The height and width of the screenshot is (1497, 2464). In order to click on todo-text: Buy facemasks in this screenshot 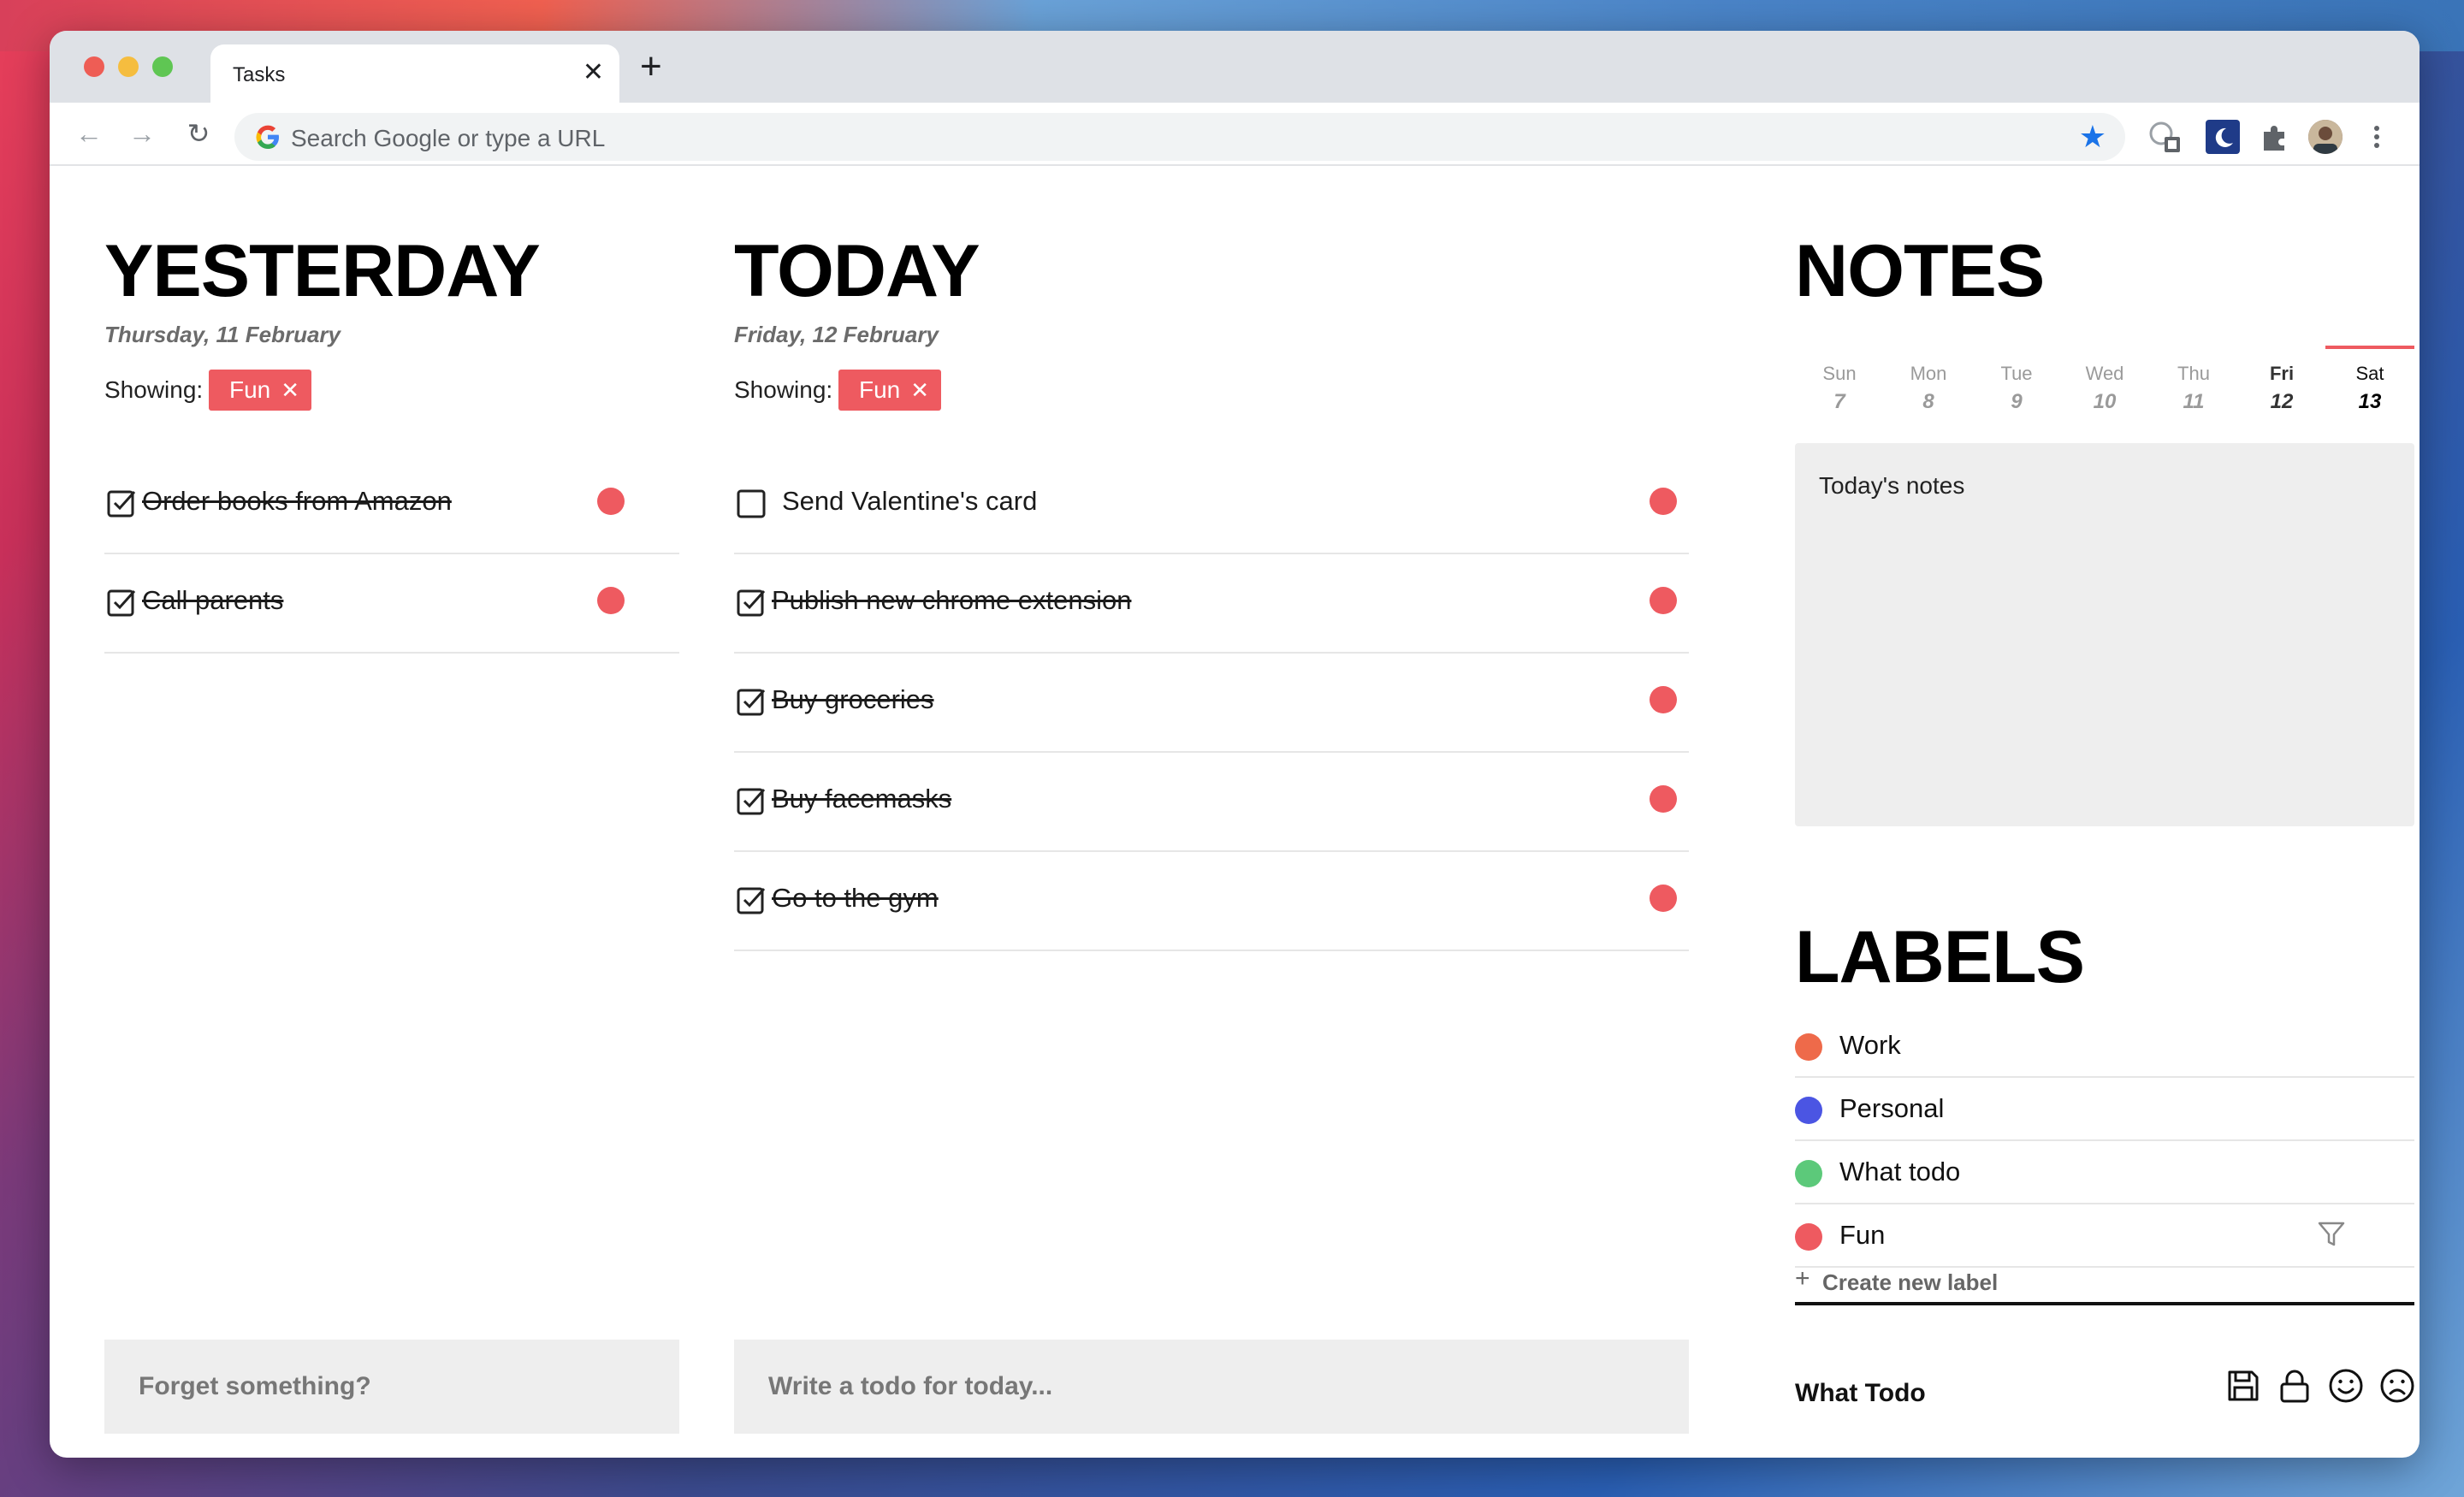, I will do `click(862, 799)`.